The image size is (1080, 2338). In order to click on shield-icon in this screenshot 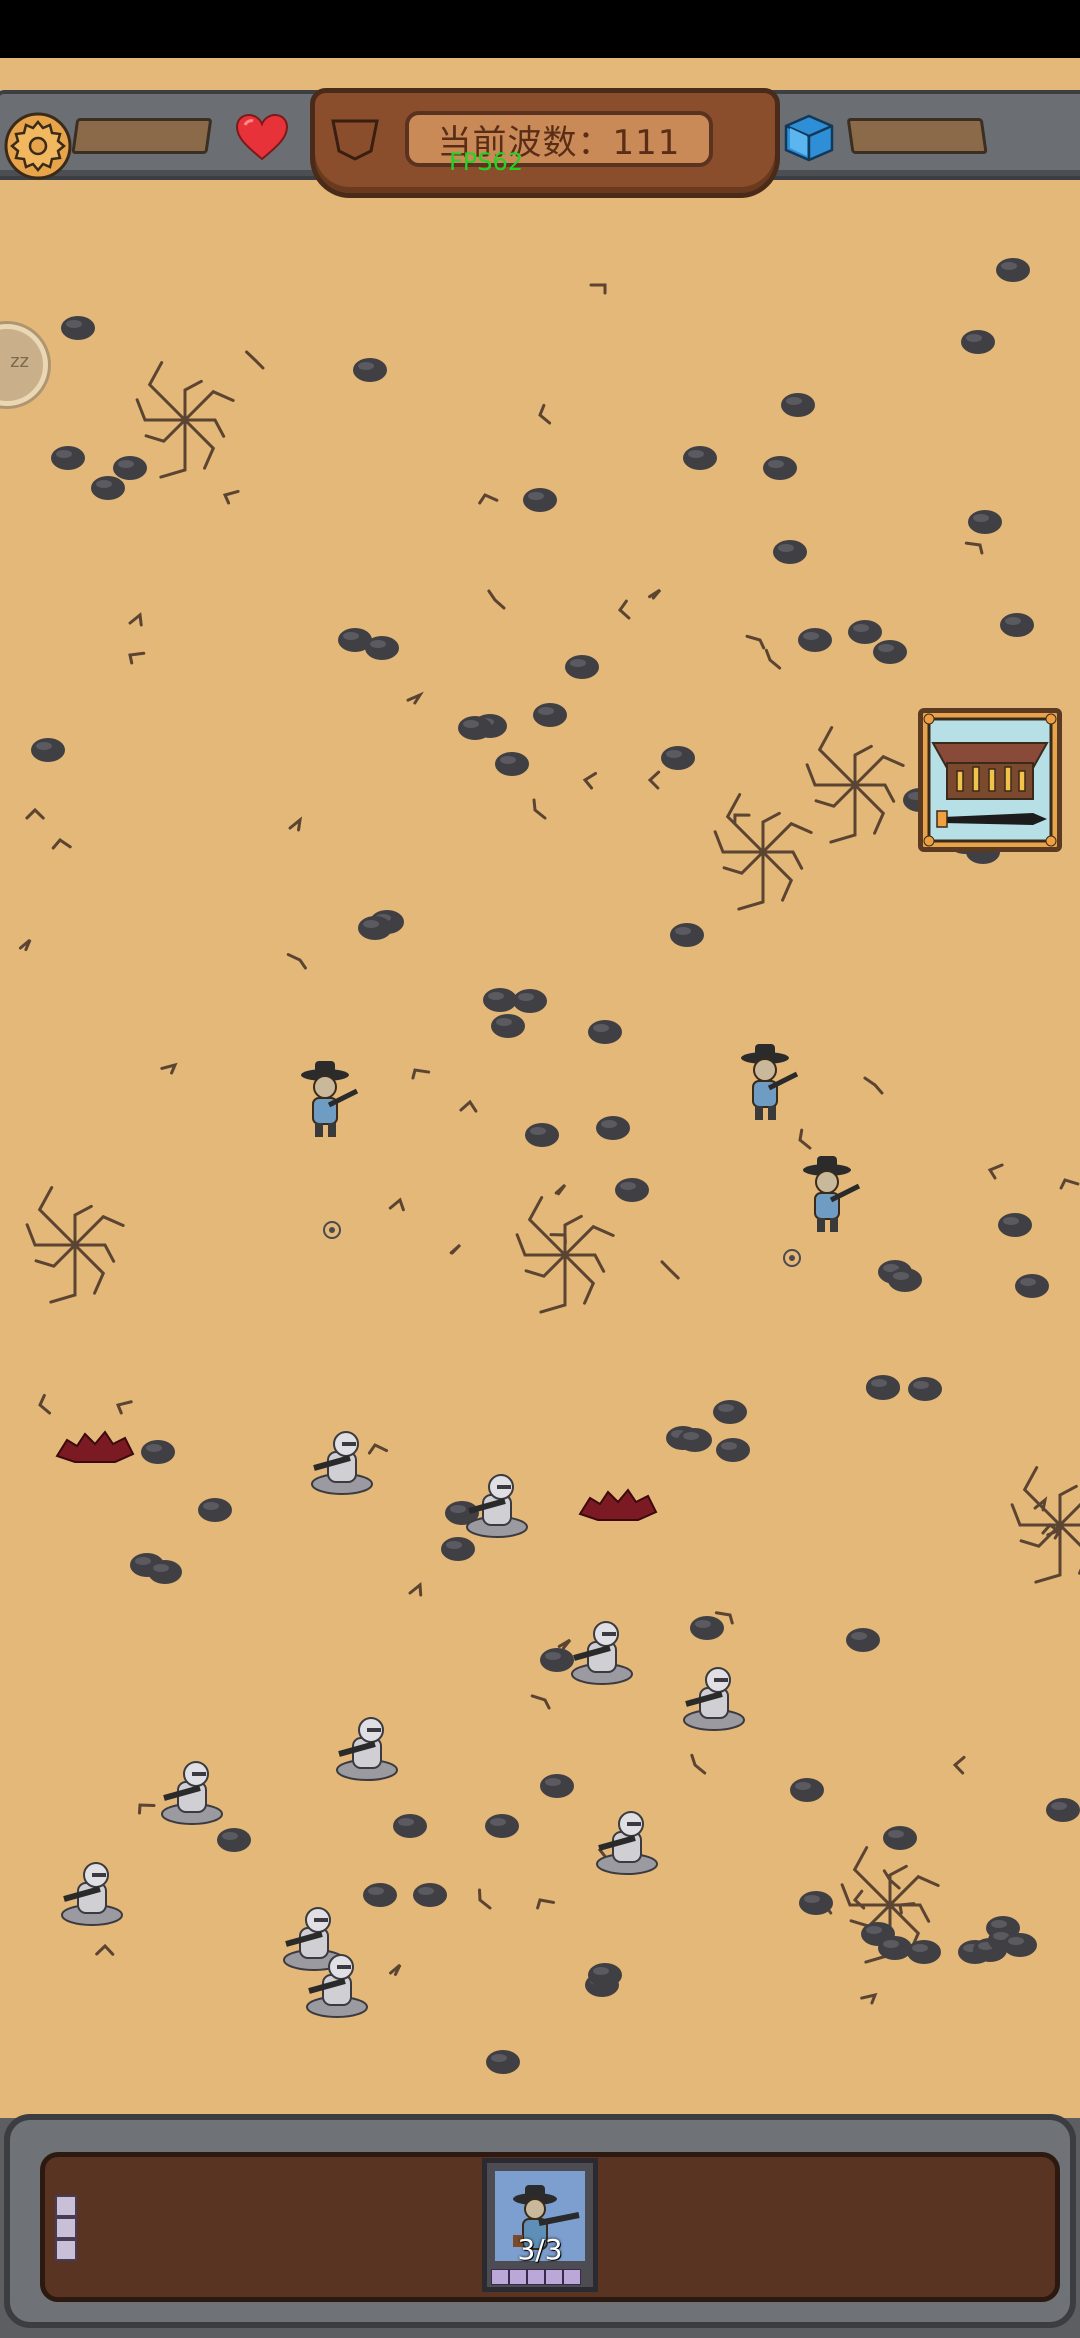, I will do `click(355, 140)`.